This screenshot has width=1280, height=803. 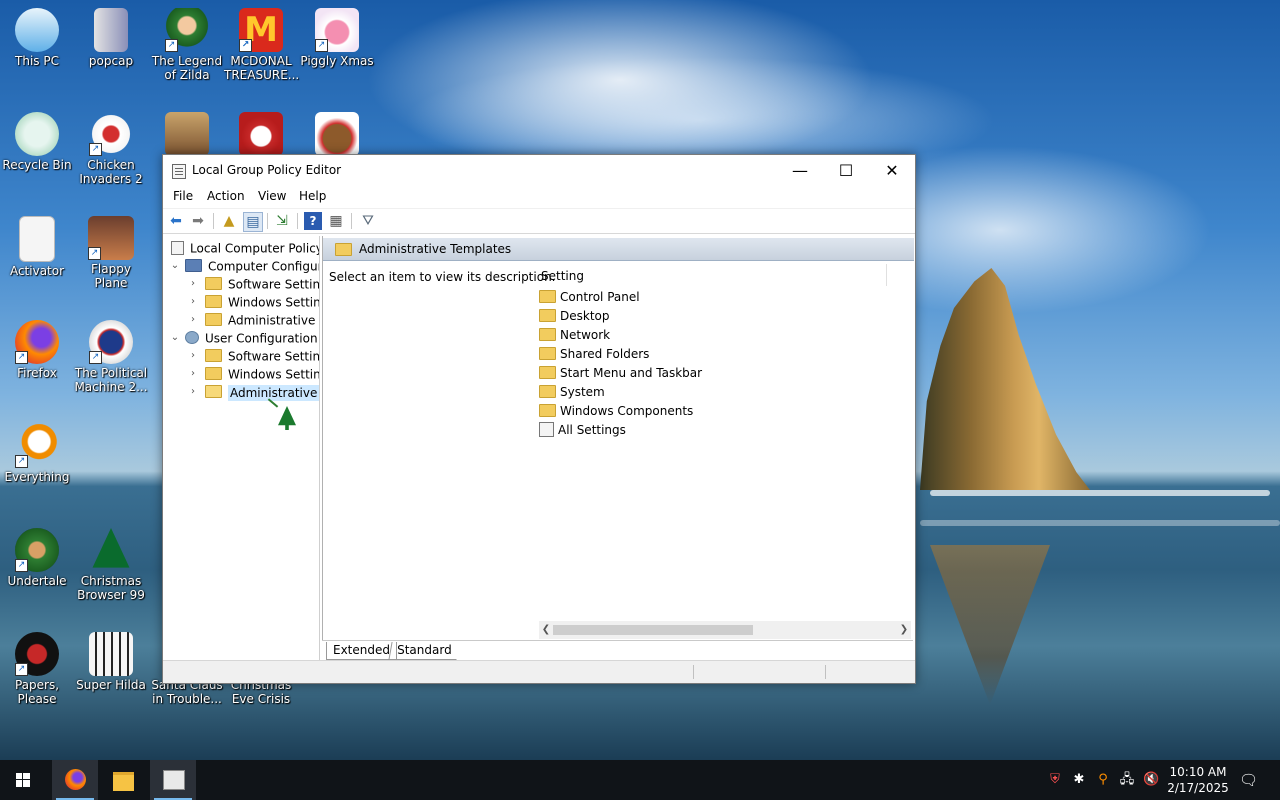 I want to click on desktop-icon-label: Activator, so click(x=37, y=271).